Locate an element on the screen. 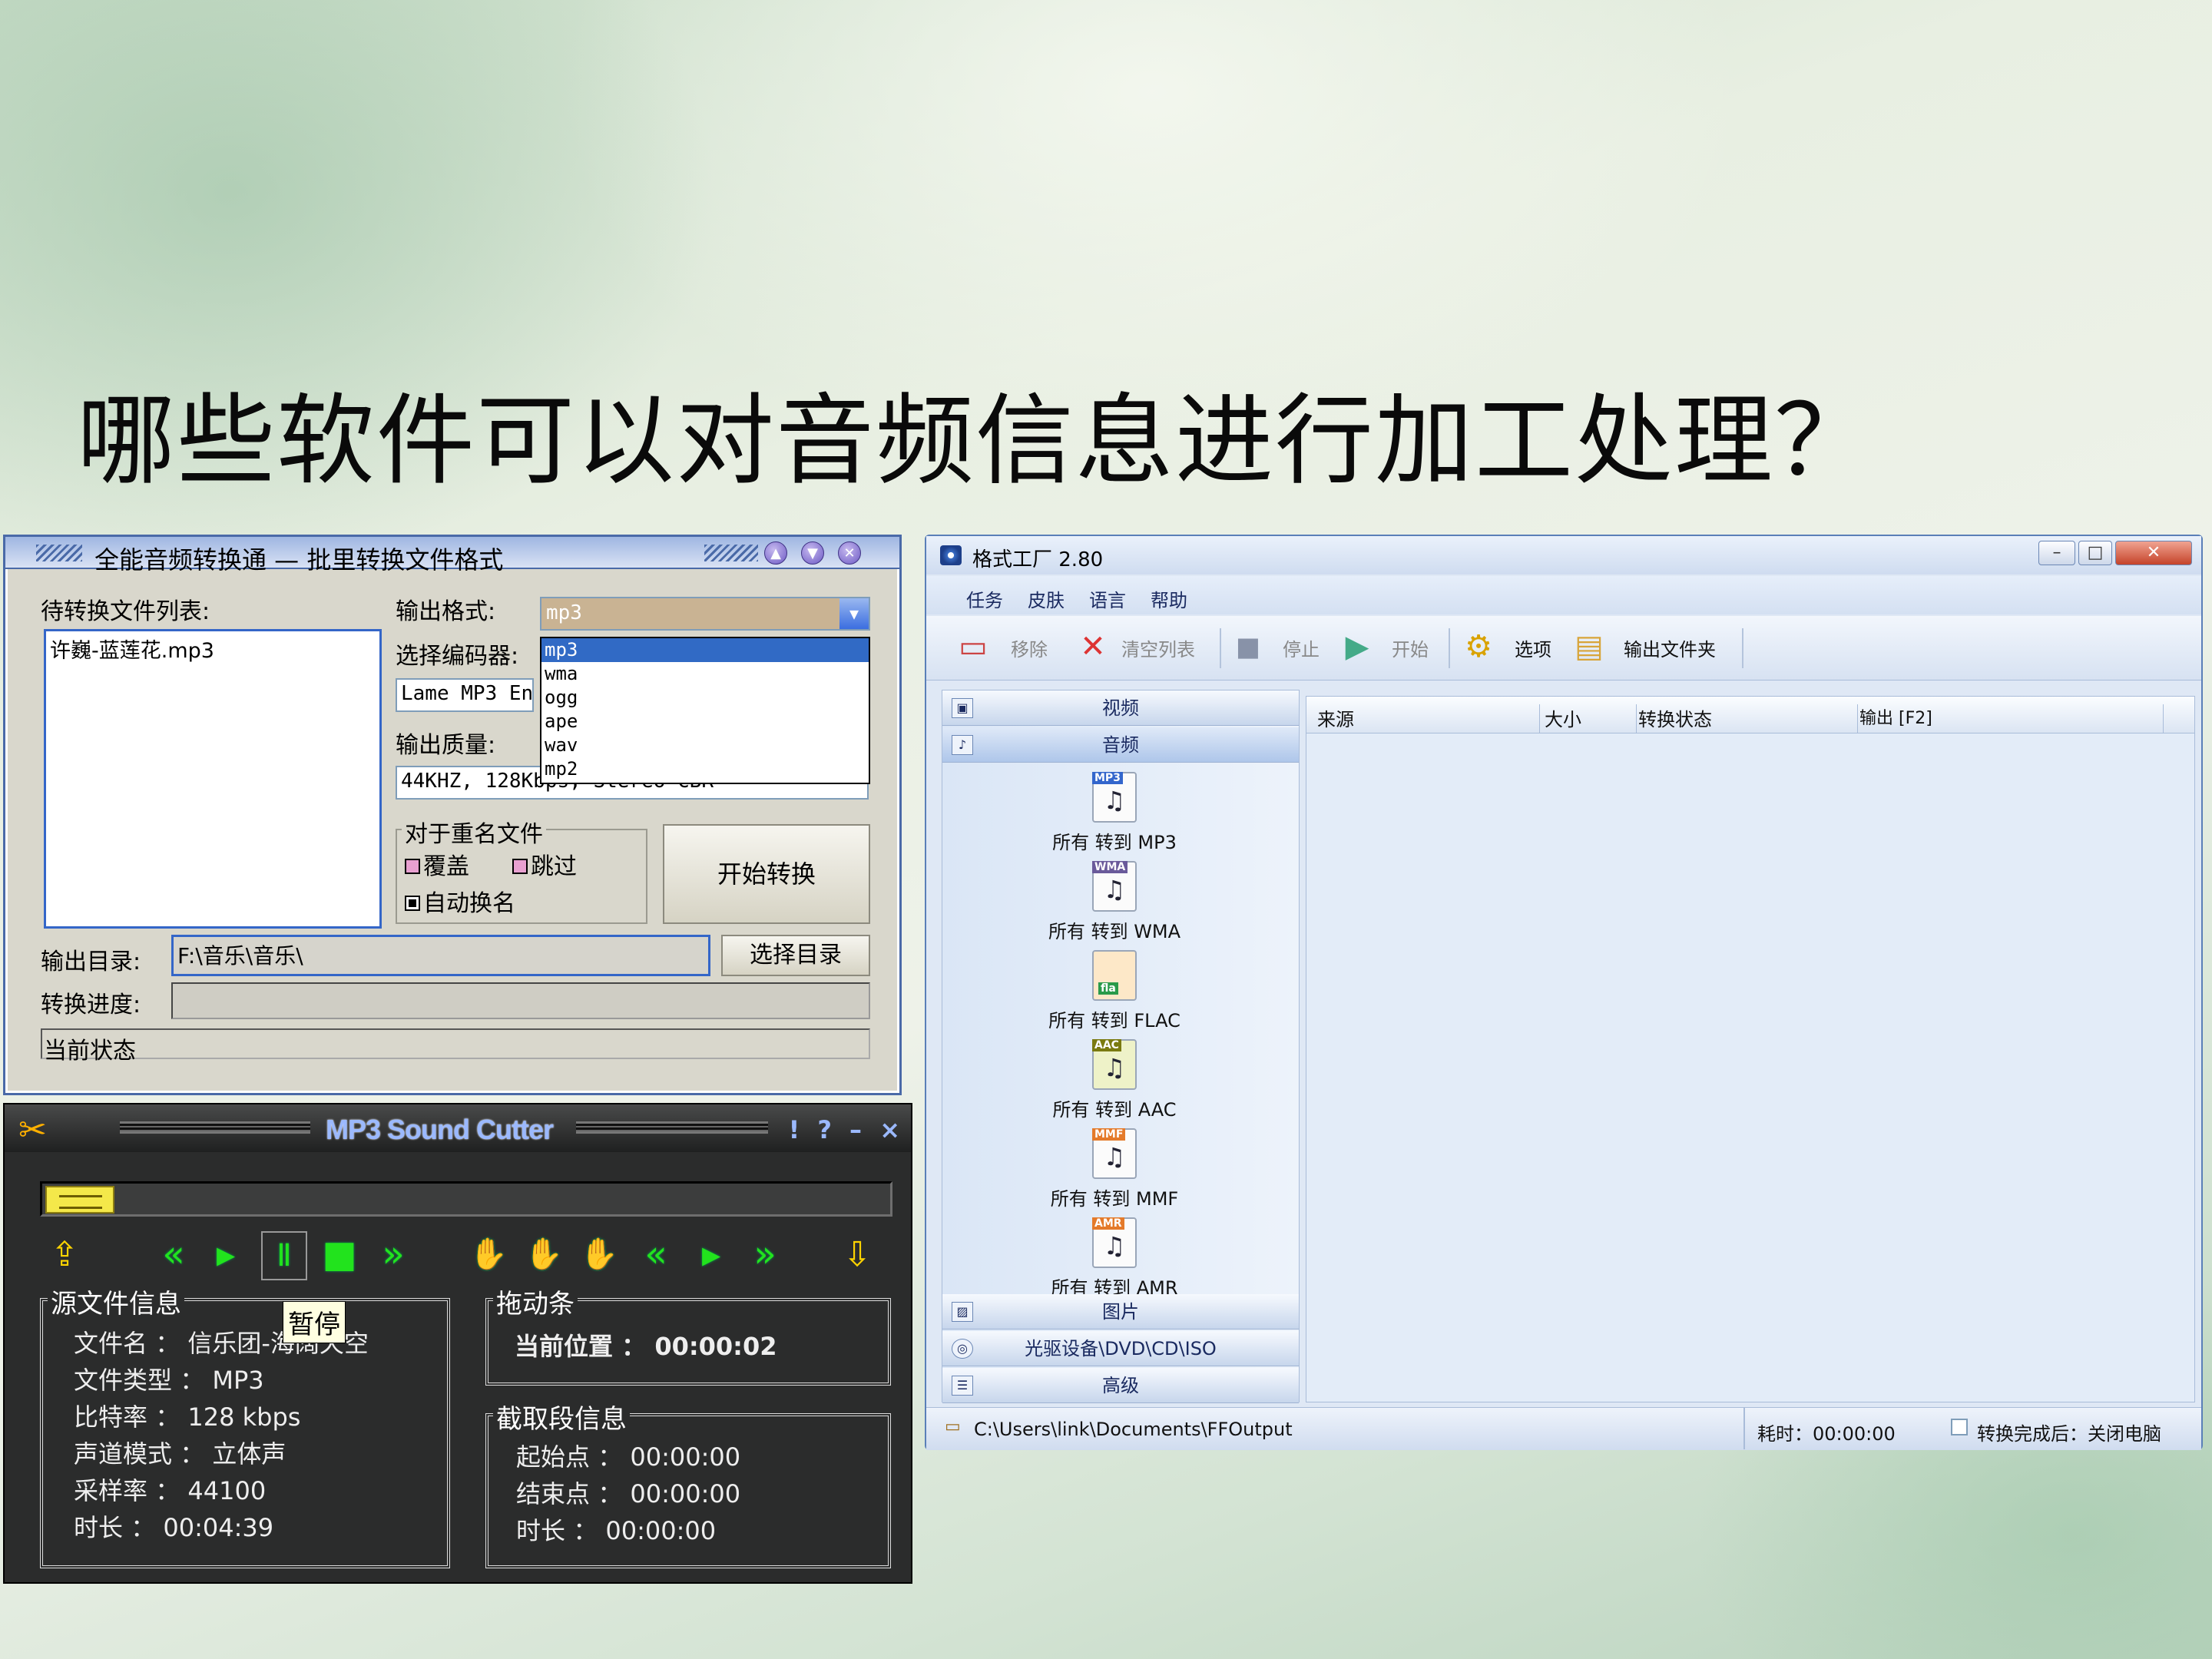  skip-checkbox: 跳过 is located at coordinates (544, 864).